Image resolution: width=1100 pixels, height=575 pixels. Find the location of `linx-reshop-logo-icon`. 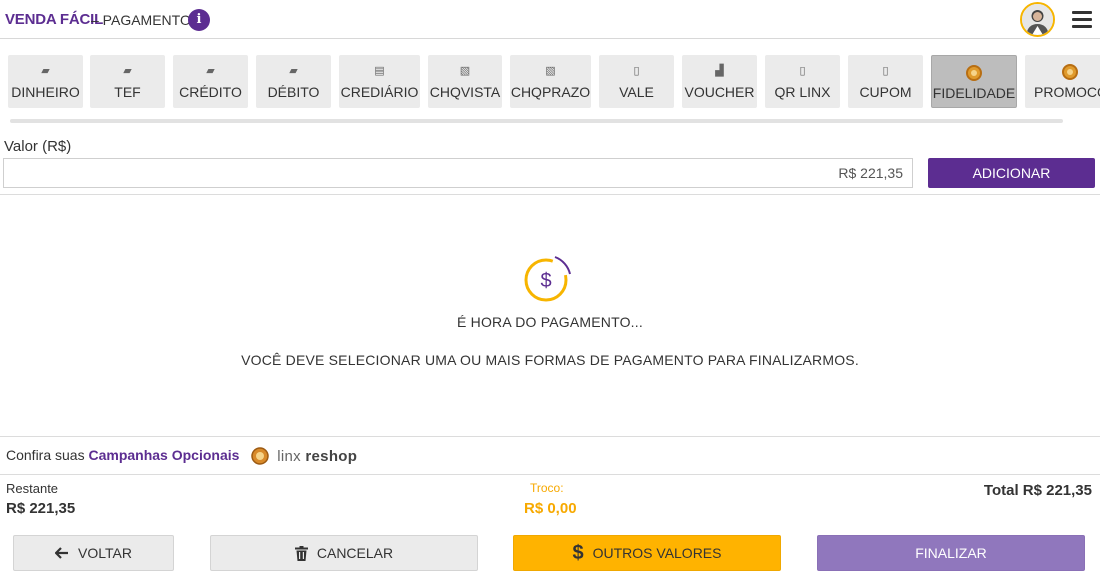

linx-reshop-logo-icon is located at coordinates (260, 456).